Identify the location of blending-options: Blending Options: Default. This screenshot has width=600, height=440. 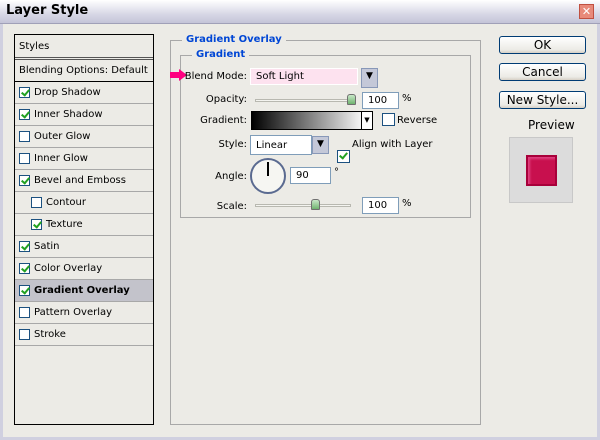
(84, 71).